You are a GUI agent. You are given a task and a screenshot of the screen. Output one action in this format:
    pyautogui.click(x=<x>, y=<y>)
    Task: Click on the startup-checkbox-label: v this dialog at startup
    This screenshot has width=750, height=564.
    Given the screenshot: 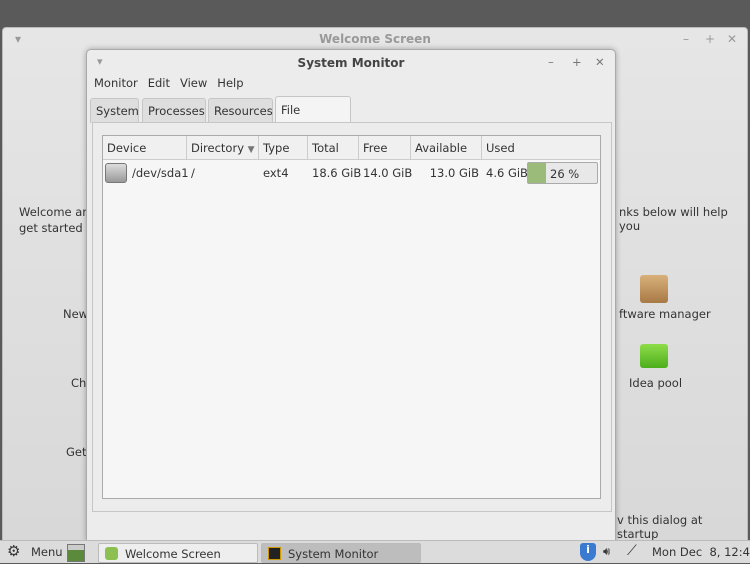 What is the action you would take?
    pyautogui.click(x=682, y=527)
    